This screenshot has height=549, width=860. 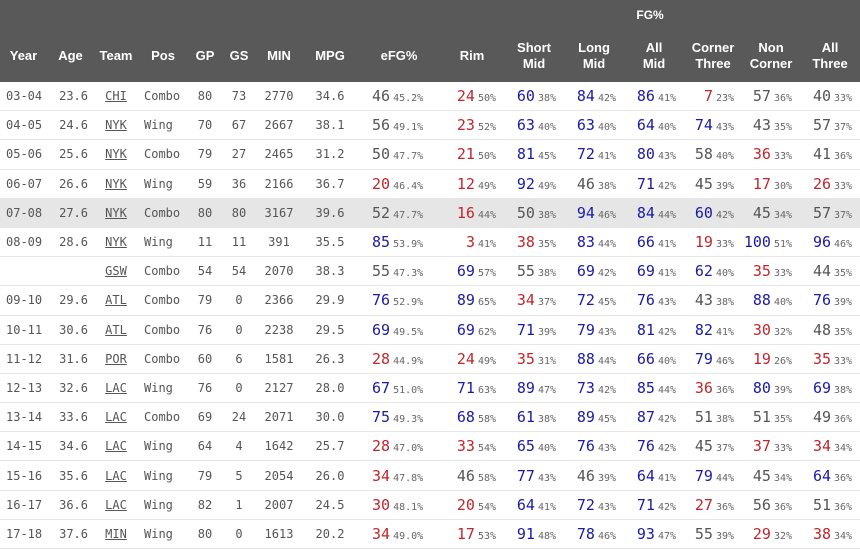 I want to click on all-mid-cell: 71 42%, so click(x=654, y=184).